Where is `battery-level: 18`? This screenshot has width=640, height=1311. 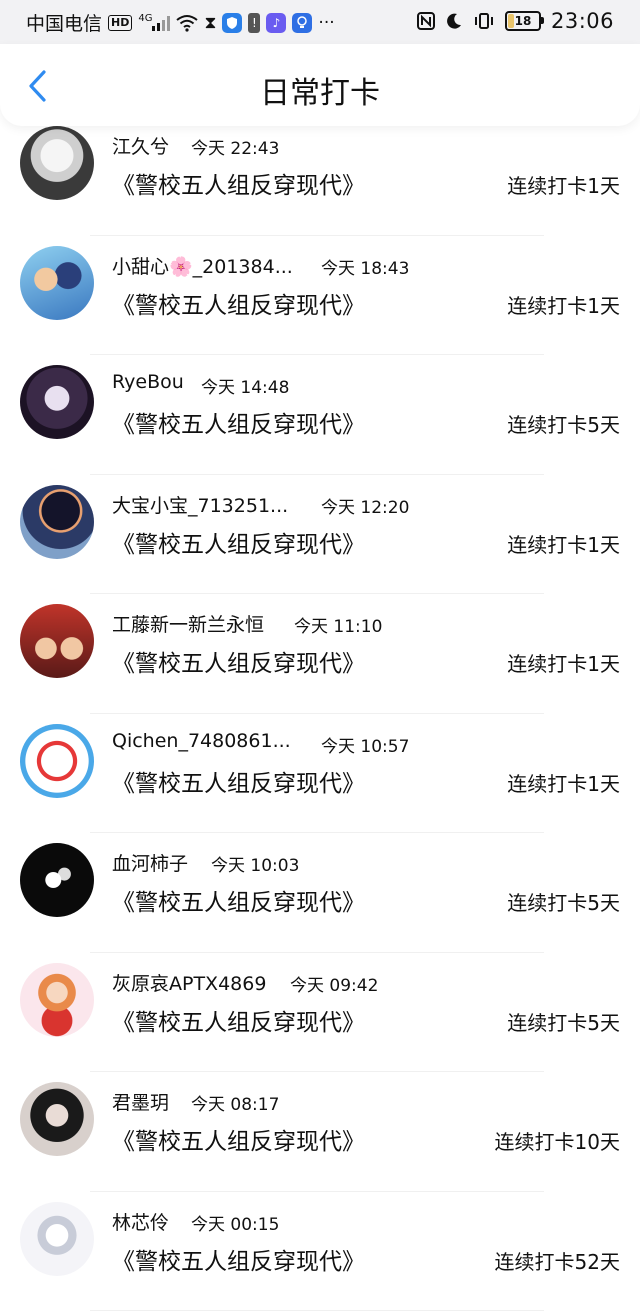 battery-level: 18 is located at coordinates (523, 21).